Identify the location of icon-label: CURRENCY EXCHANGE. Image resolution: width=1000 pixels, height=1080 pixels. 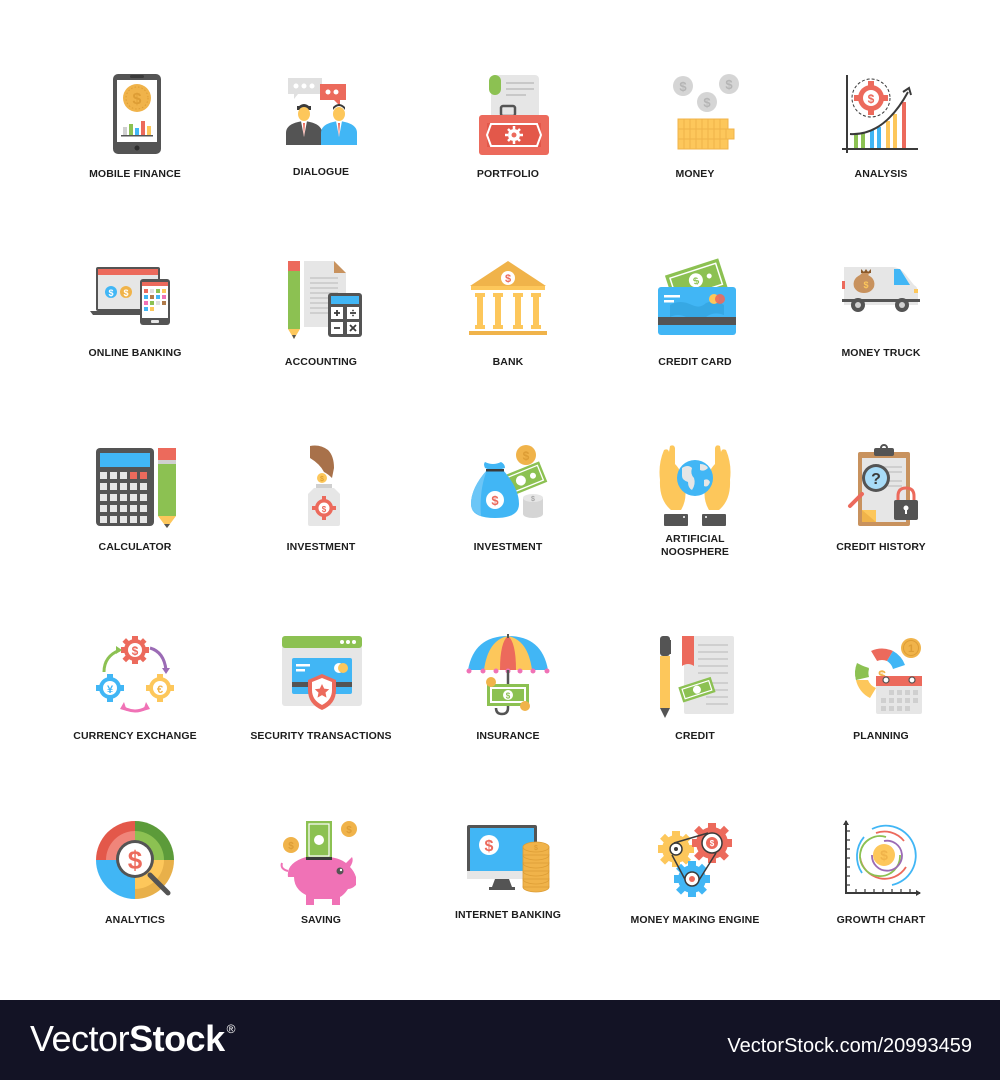
(135, 736).